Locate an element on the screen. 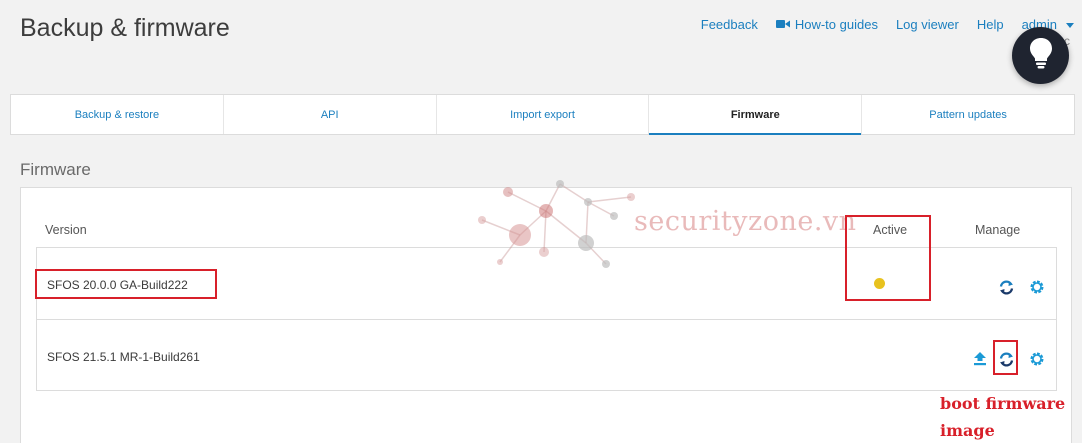 The image size is (1082, 443). video-camera-icon is located at coordinates (782, 24).